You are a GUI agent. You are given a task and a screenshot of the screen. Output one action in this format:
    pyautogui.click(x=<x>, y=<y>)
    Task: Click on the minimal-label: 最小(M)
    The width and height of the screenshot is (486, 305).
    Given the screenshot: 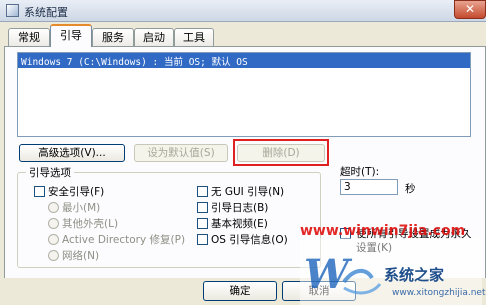 What is the action you would take?
    pyautogui.click(x=81, y=208)
    